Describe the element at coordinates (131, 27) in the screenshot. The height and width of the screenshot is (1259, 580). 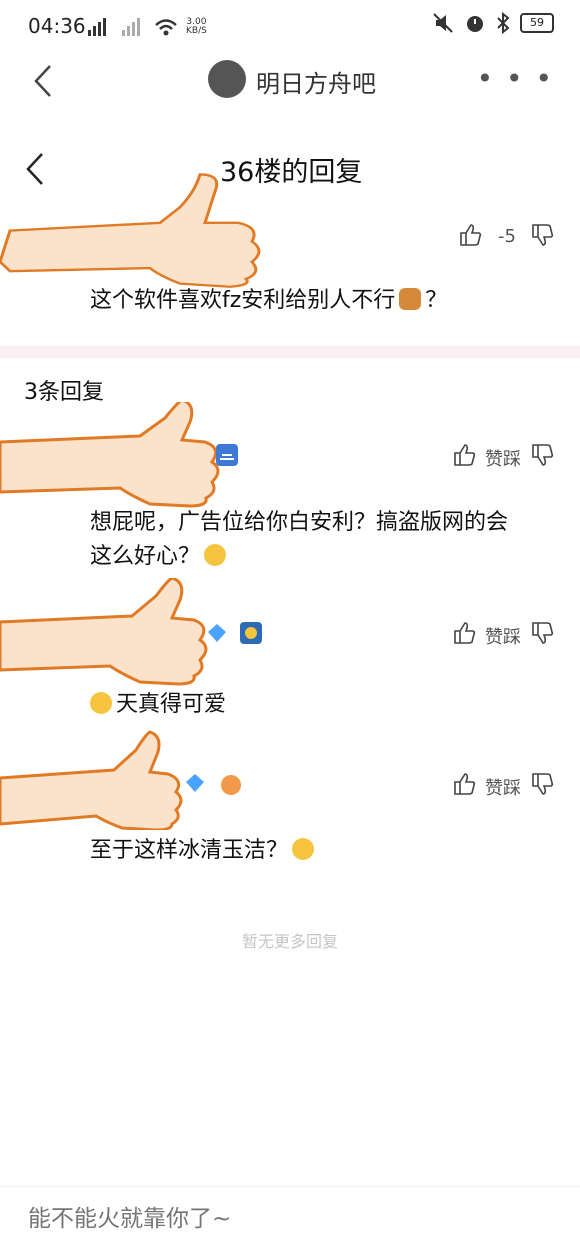
I see `cellular-signal-2-icon` at that location.